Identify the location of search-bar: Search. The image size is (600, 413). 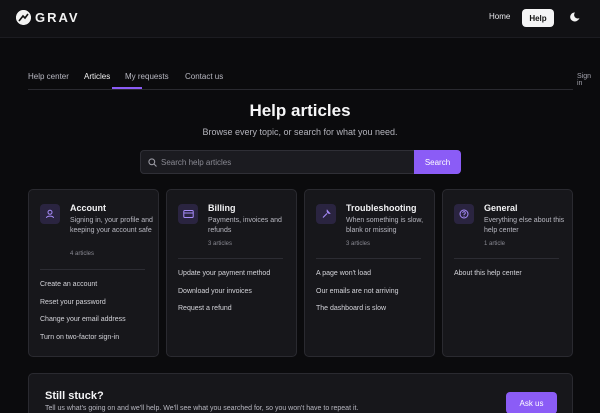
(300, 162).